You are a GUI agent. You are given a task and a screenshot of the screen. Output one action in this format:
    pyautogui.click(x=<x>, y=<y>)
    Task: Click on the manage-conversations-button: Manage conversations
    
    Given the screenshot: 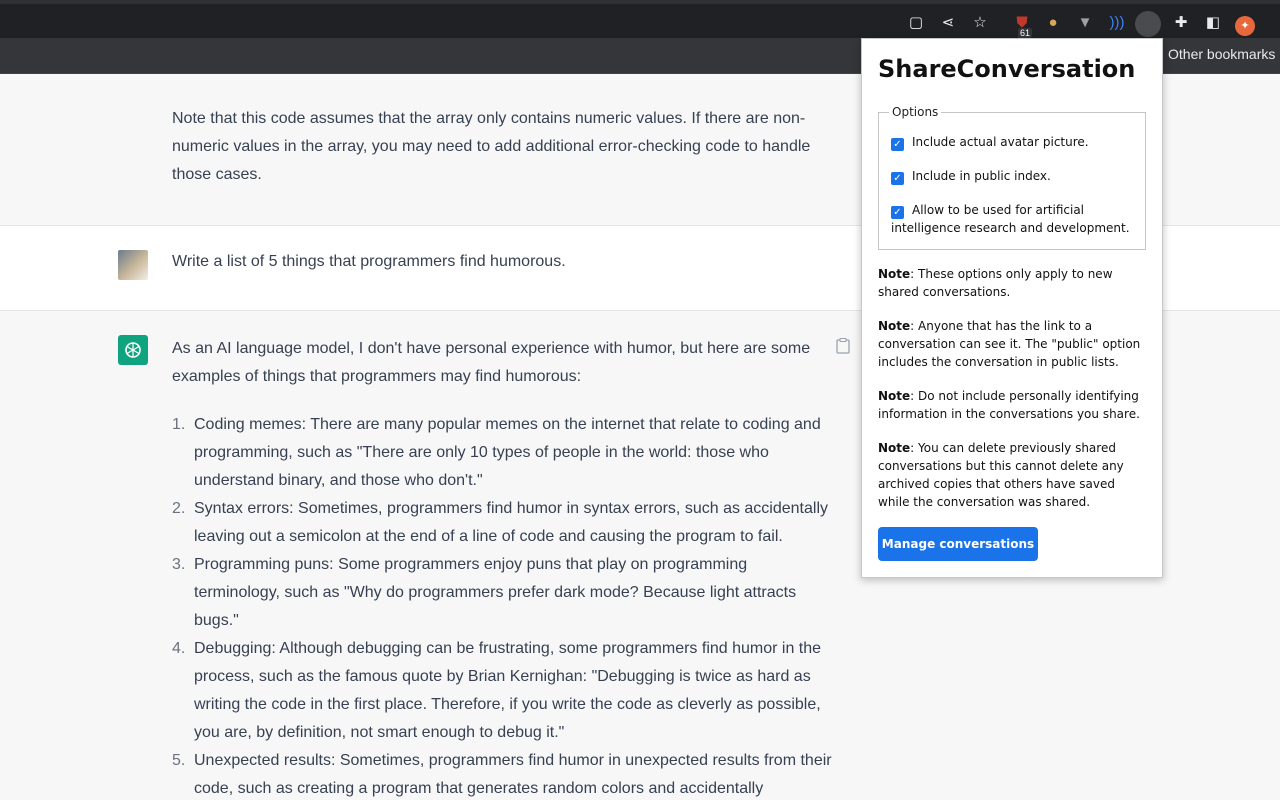 What is the action you would take?
    pyautogui.click(x=958, y=544)
    